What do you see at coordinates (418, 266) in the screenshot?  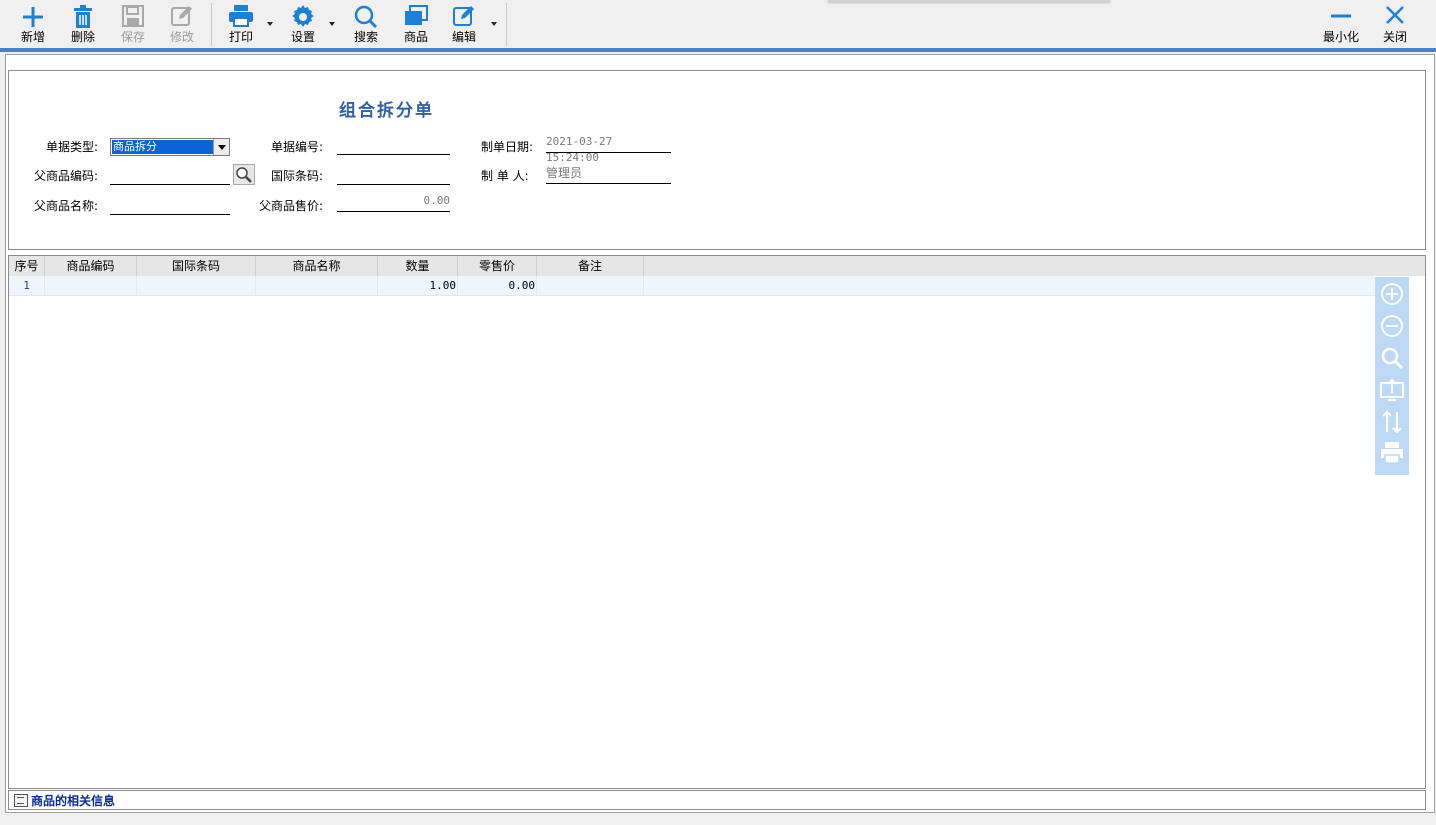 I see `col-qty-header: 数量` at bounding box center [418, 266].